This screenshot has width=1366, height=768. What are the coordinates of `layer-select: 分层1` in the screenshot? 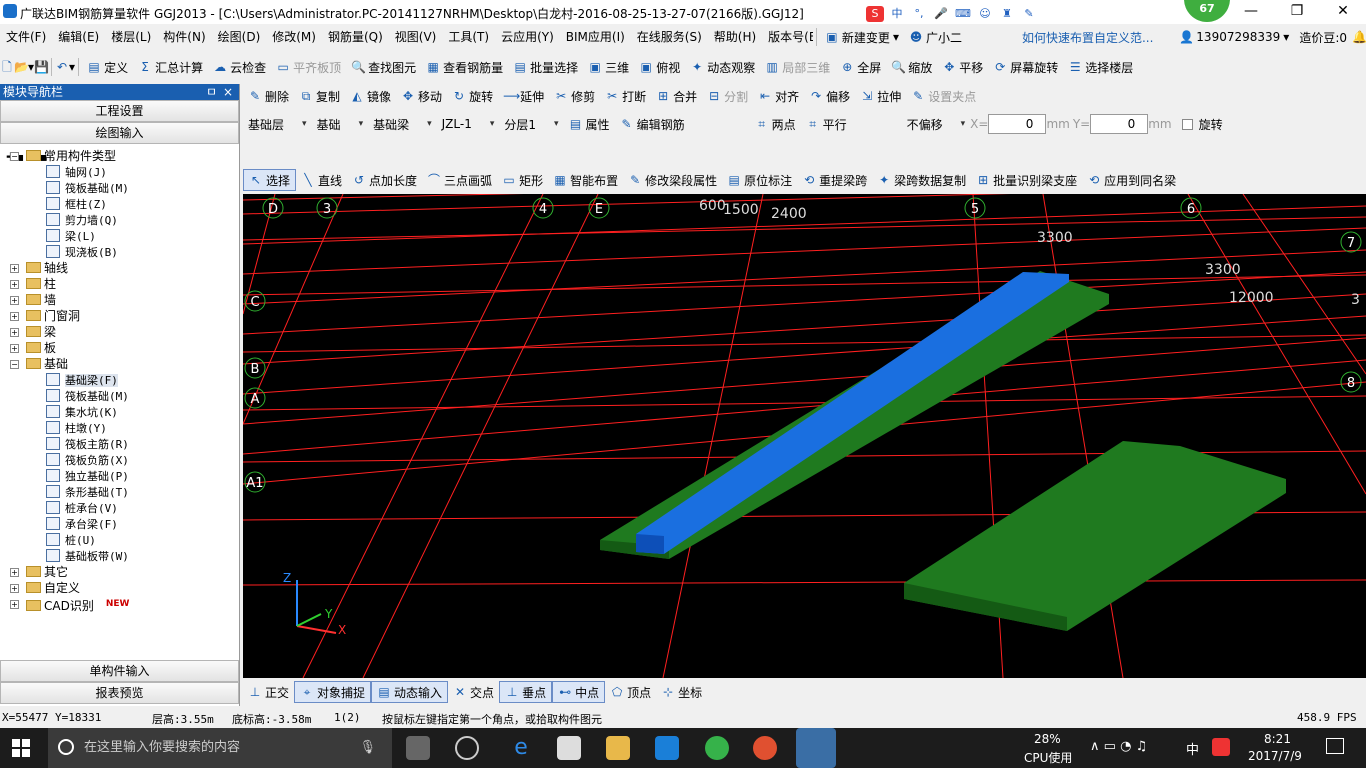 It's located at (531, 124).